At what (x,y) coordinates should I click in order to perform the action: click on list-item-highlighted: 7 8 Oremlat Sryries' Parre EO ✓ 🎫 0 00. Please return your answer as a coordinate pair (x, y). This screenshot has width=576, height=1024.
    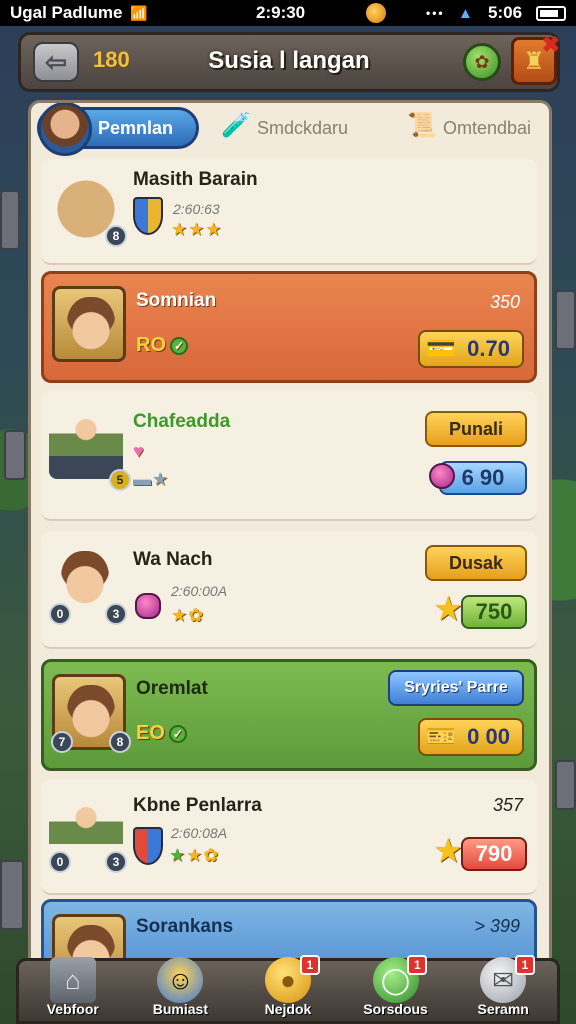
    Looking at the image, I should click on (289, 715).